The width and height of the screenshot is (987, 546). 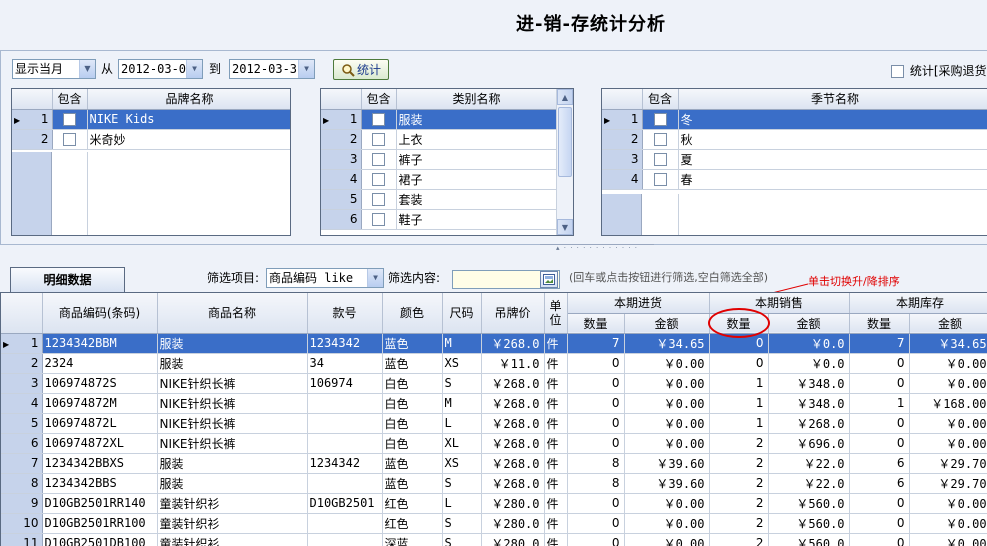 What do you see at coordinates (556, 523) in the screenshot?
I see `unit-cell: 件` at bounding box center [556, 523].